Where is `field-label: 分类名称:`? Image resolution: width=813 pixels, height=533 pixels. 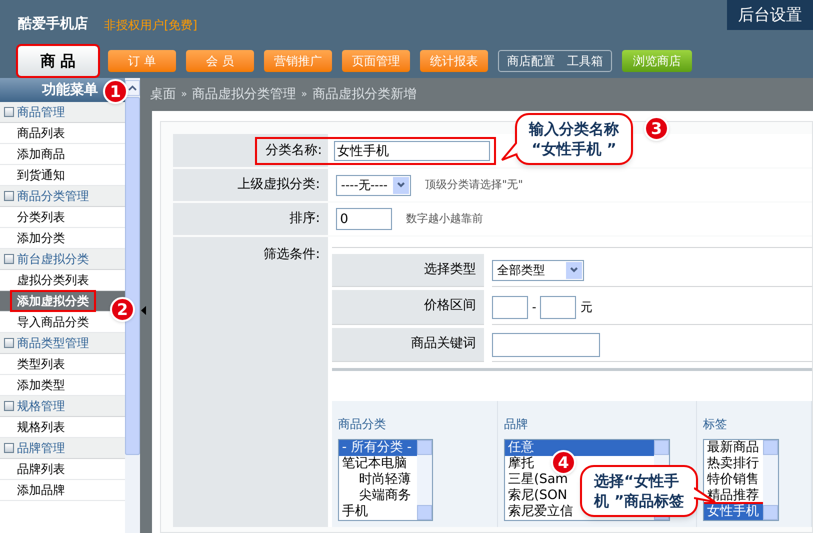 field-label: 分类名称: is located at coordinates (293, 151).